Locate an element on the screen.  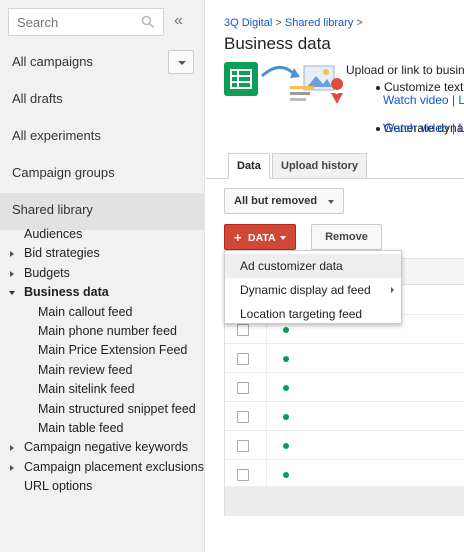
collapse-sidebar-icon: « is located at coordinates (178, 21).